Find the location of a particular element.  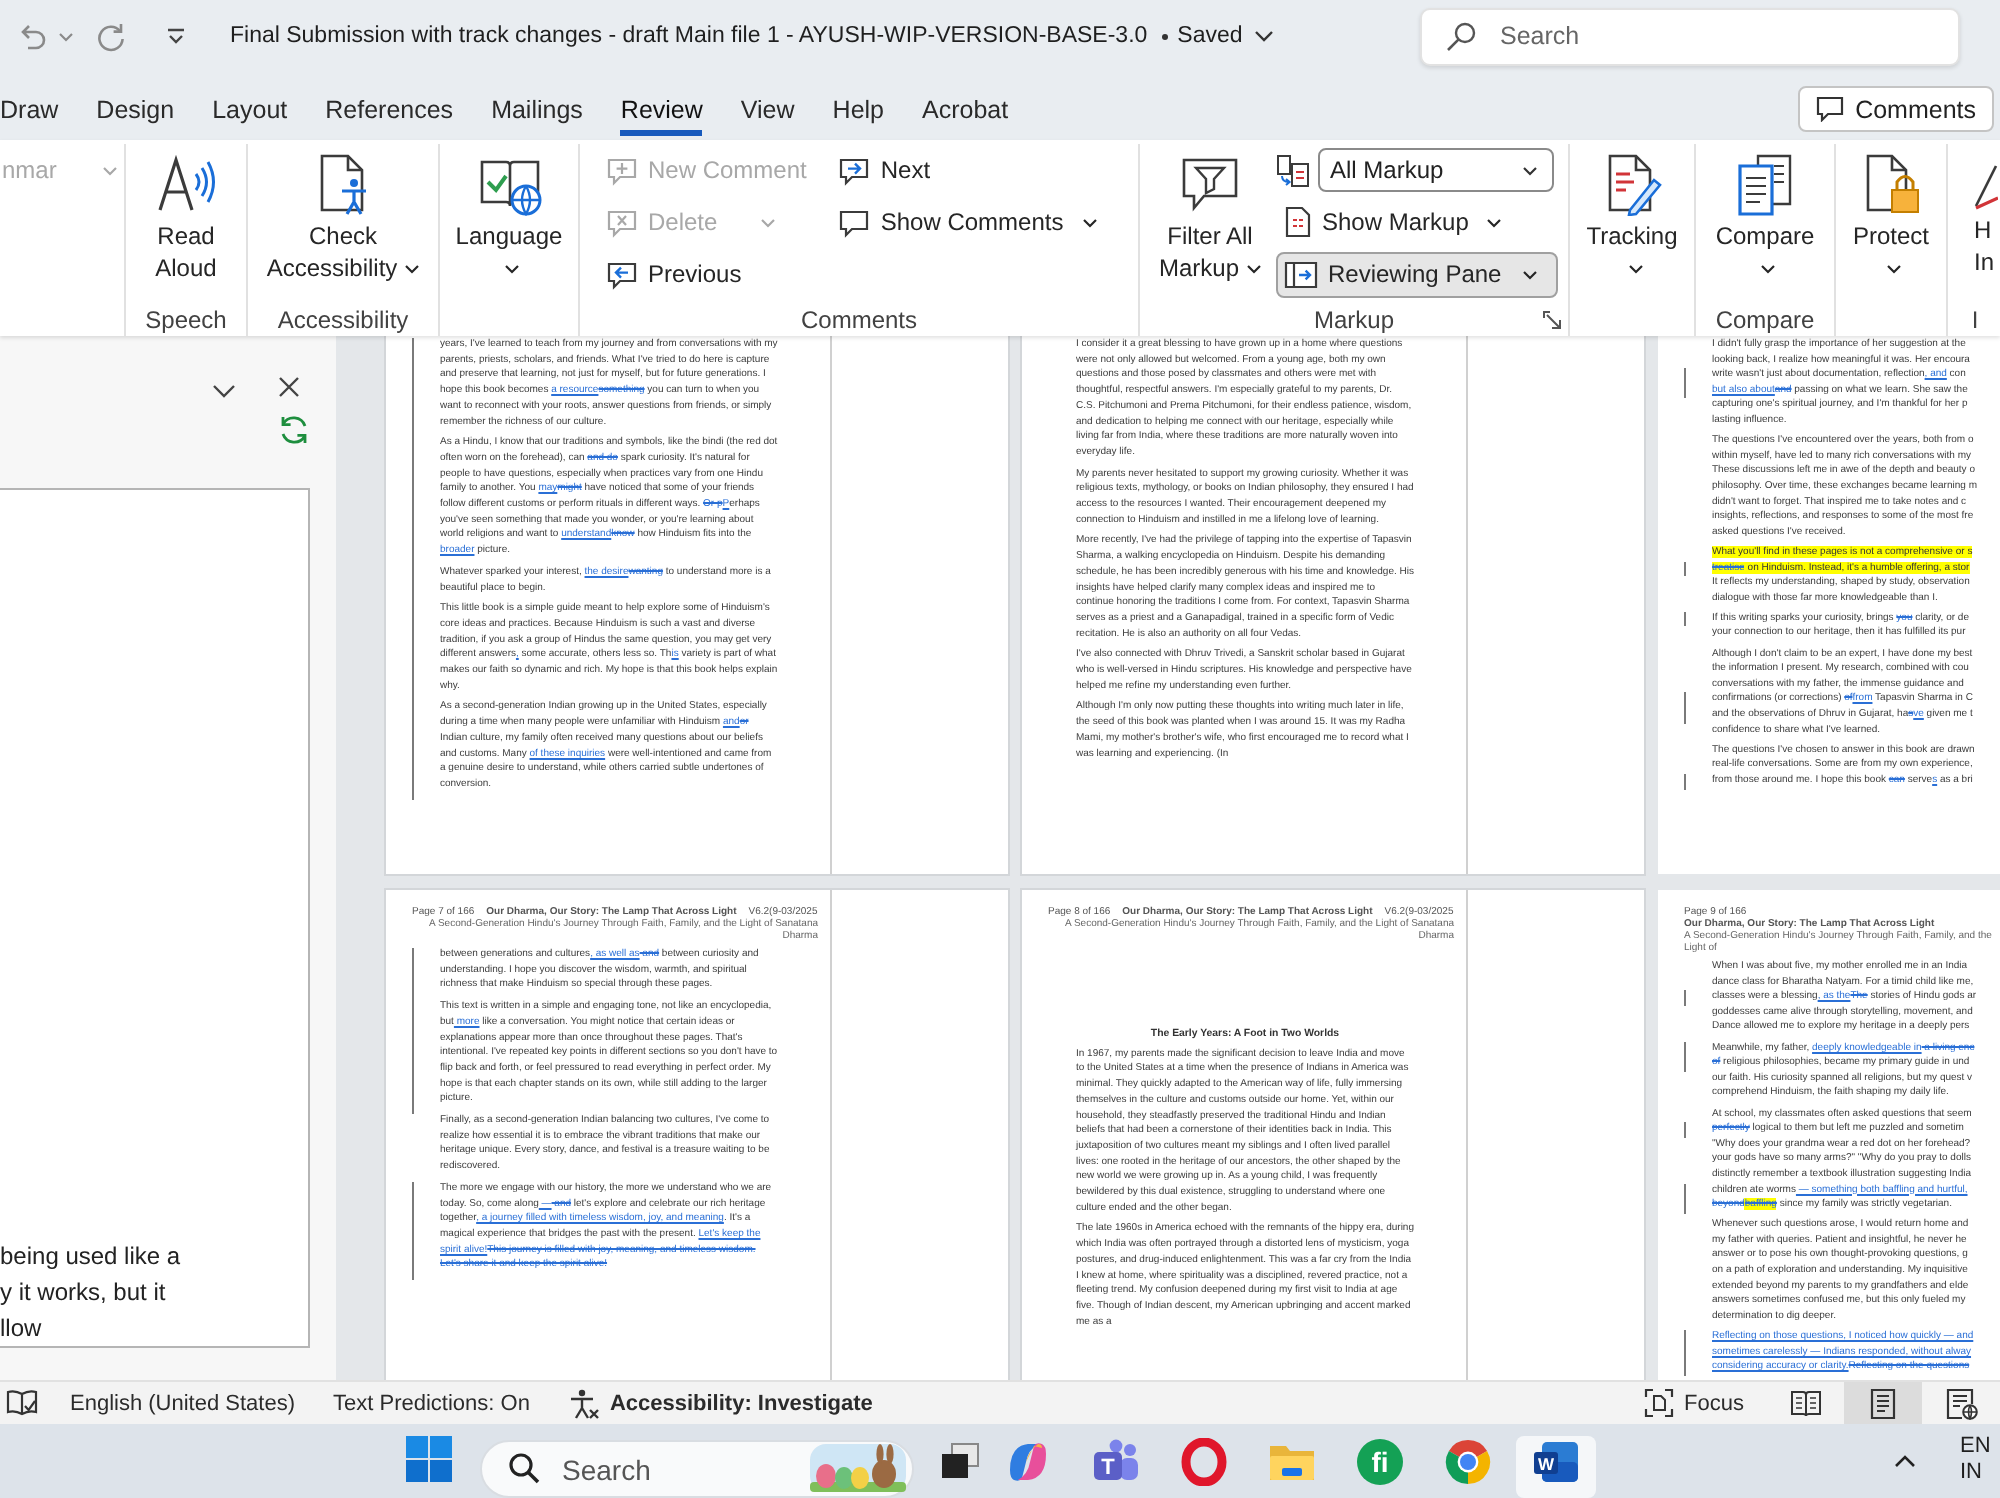

group-label: Markup is located at coordinates (1353, 319).